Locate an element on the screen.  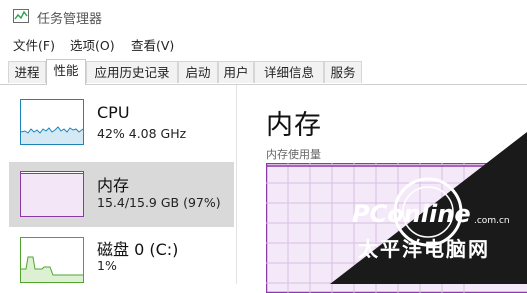
detail-title: 内存 is located at coordinates (294, 122).